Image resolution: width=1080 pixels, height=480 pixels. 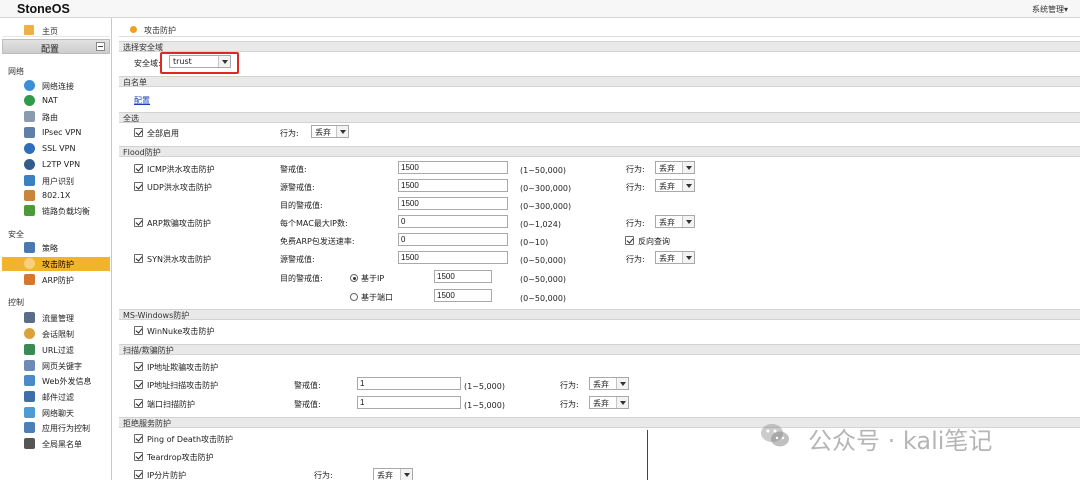 I want to click on ping-of-death-checkbox, so click(x=138, y=438).